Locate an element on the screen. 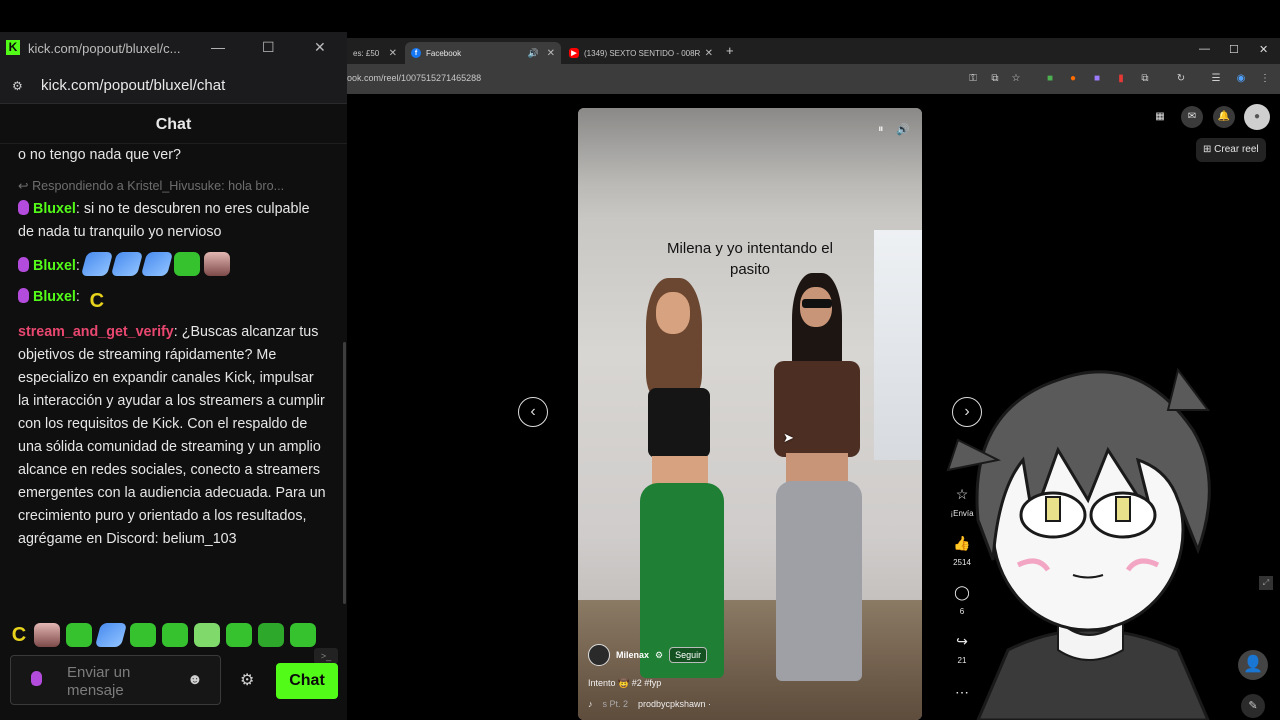 The height and width of the screenshot is (720, 1280). profile-icon: ◉ is located at coordinates (1241, 79).